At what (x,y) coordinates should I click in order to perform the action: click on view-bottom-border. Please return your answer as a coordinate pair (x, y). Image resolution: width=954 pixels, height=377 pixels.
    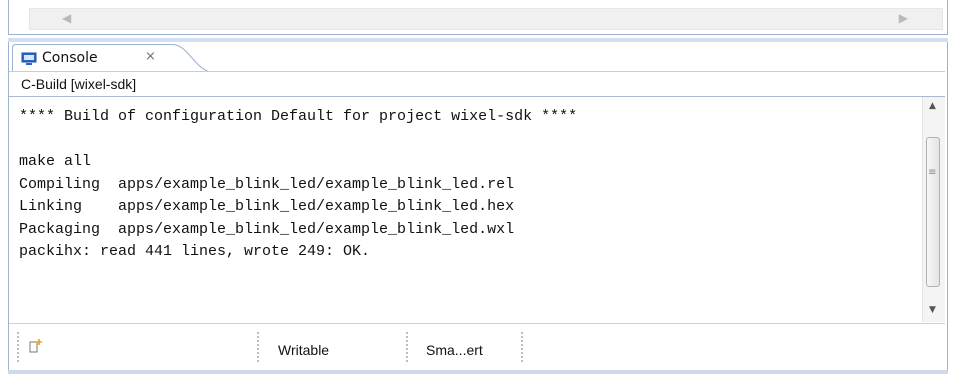
    Looking at the image, I should click on (478, 372).